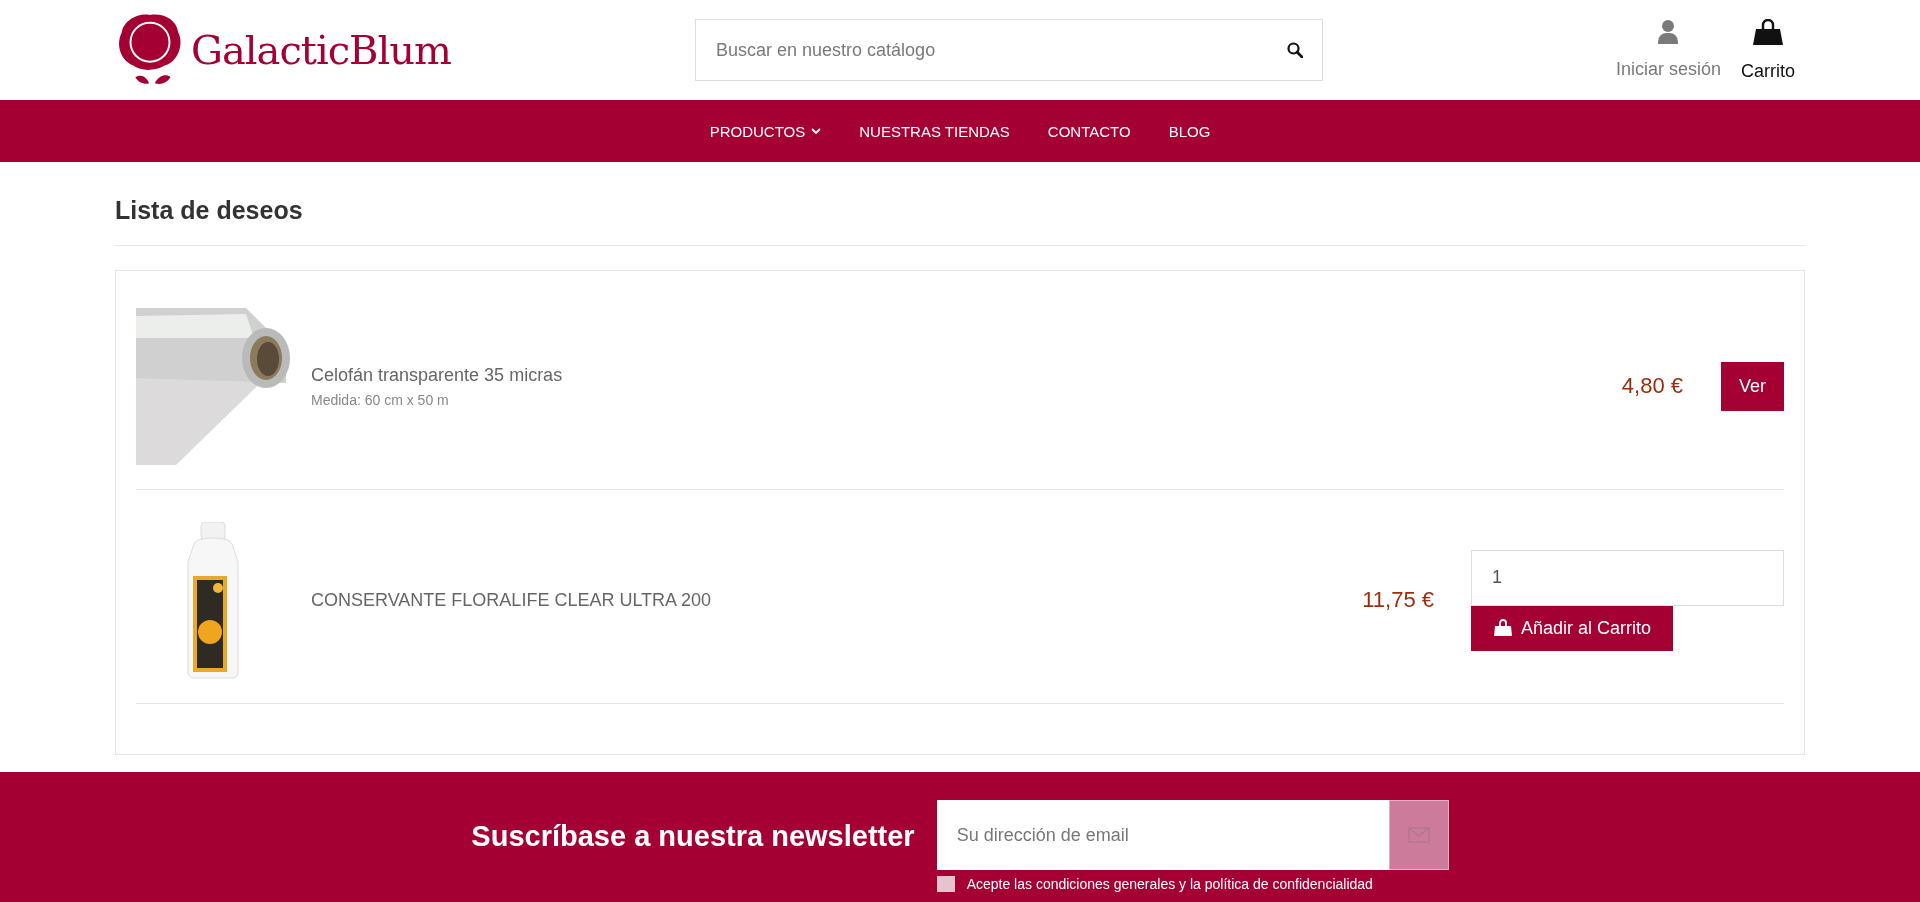  Describe the element at coordinates (1169, 884) in the screenshot. I see `consent-label: Acepte las condiciones generales y la política de confidencialidad` at that location.